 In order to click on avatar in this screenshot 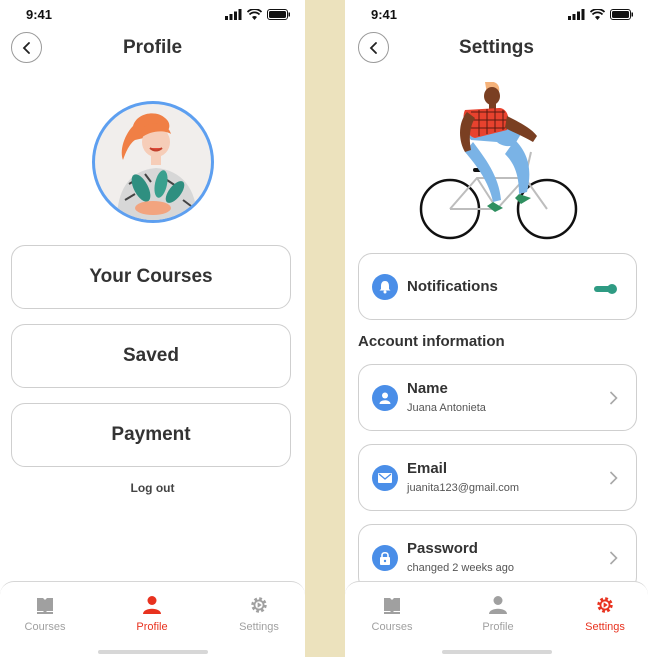, I will do `click(153, 162)`.